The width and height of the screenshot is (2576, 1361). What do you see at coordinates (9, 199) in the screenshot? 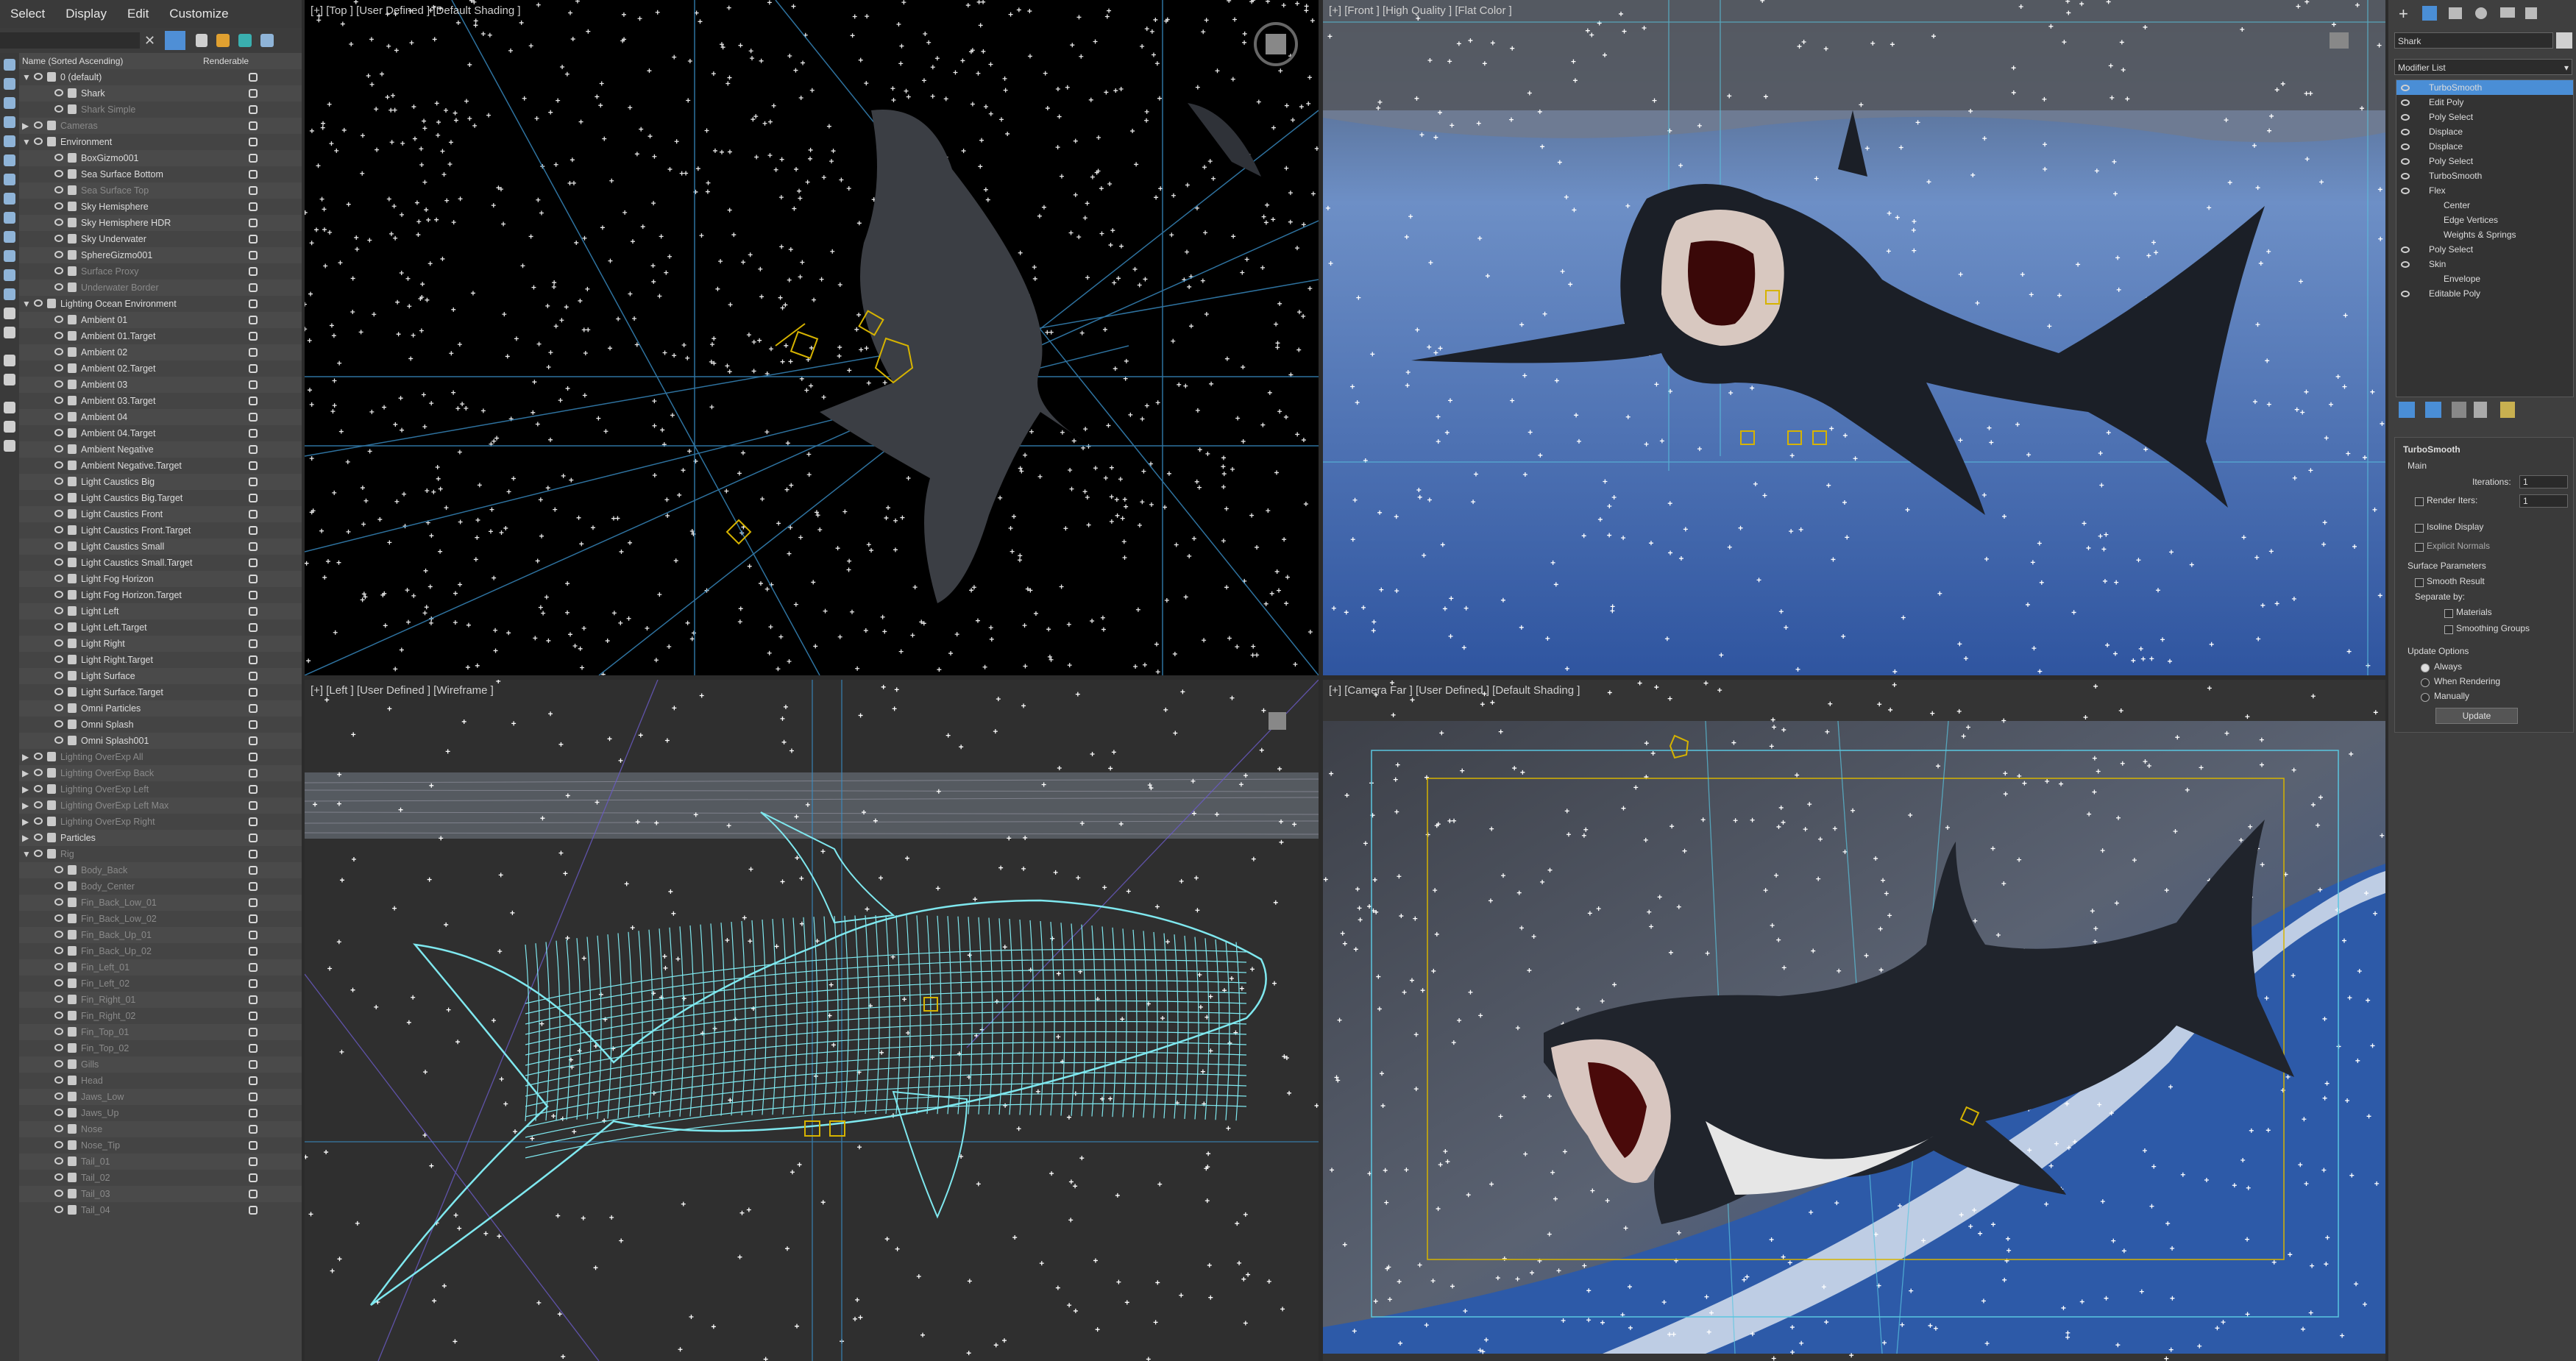
I see `groups-icon` at bounding box center [9, 199].